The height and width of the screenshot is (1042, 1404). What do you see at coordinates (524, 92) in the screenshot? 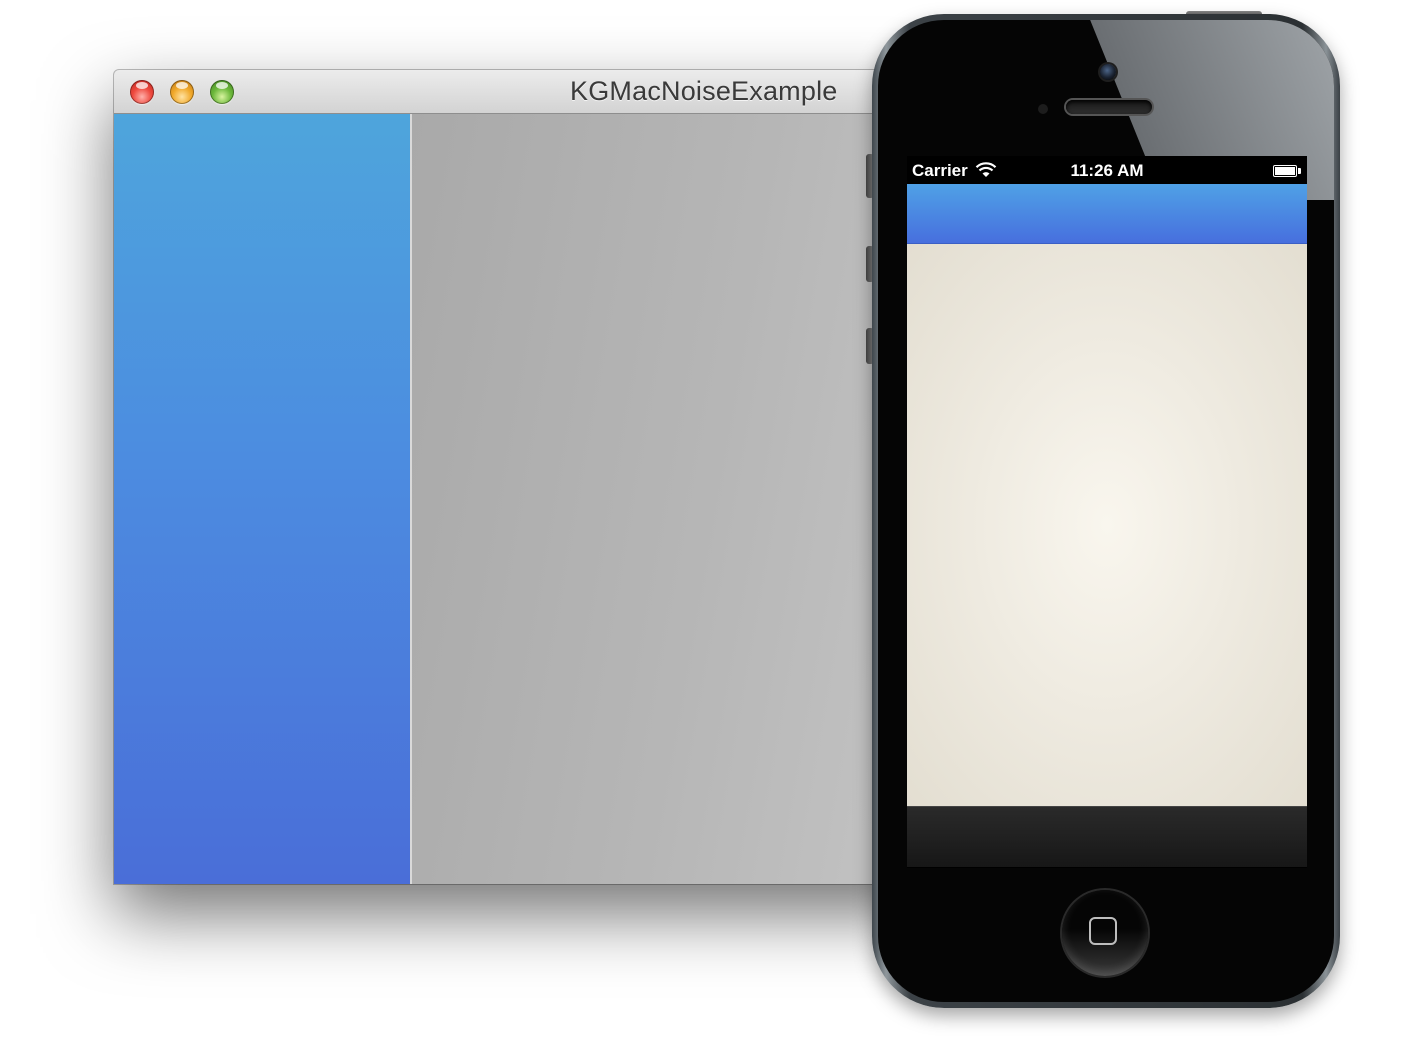
I see `window-titlebar: KGMacNoiseExample` at bounding box center [524, 92].